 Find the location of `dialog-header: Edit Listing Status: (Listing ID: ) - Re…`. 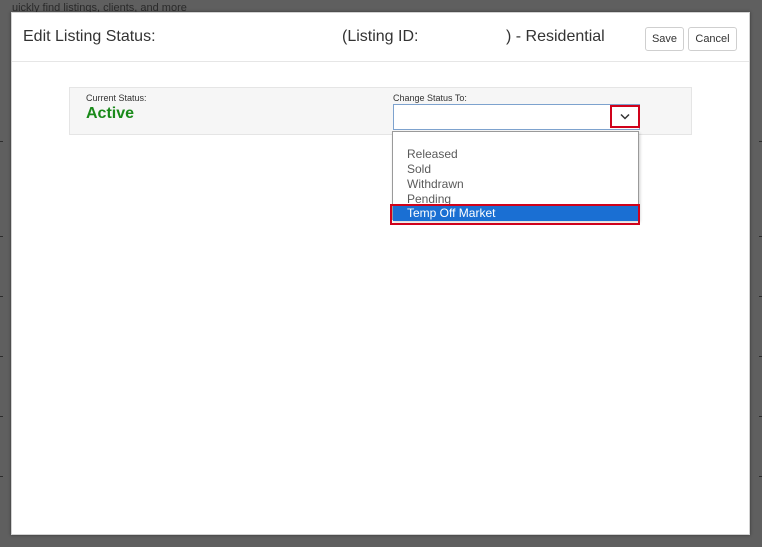

dialog-header: Edit Listing Status: (Listing ID: ) - Re… is located at coordinates (380, 37).